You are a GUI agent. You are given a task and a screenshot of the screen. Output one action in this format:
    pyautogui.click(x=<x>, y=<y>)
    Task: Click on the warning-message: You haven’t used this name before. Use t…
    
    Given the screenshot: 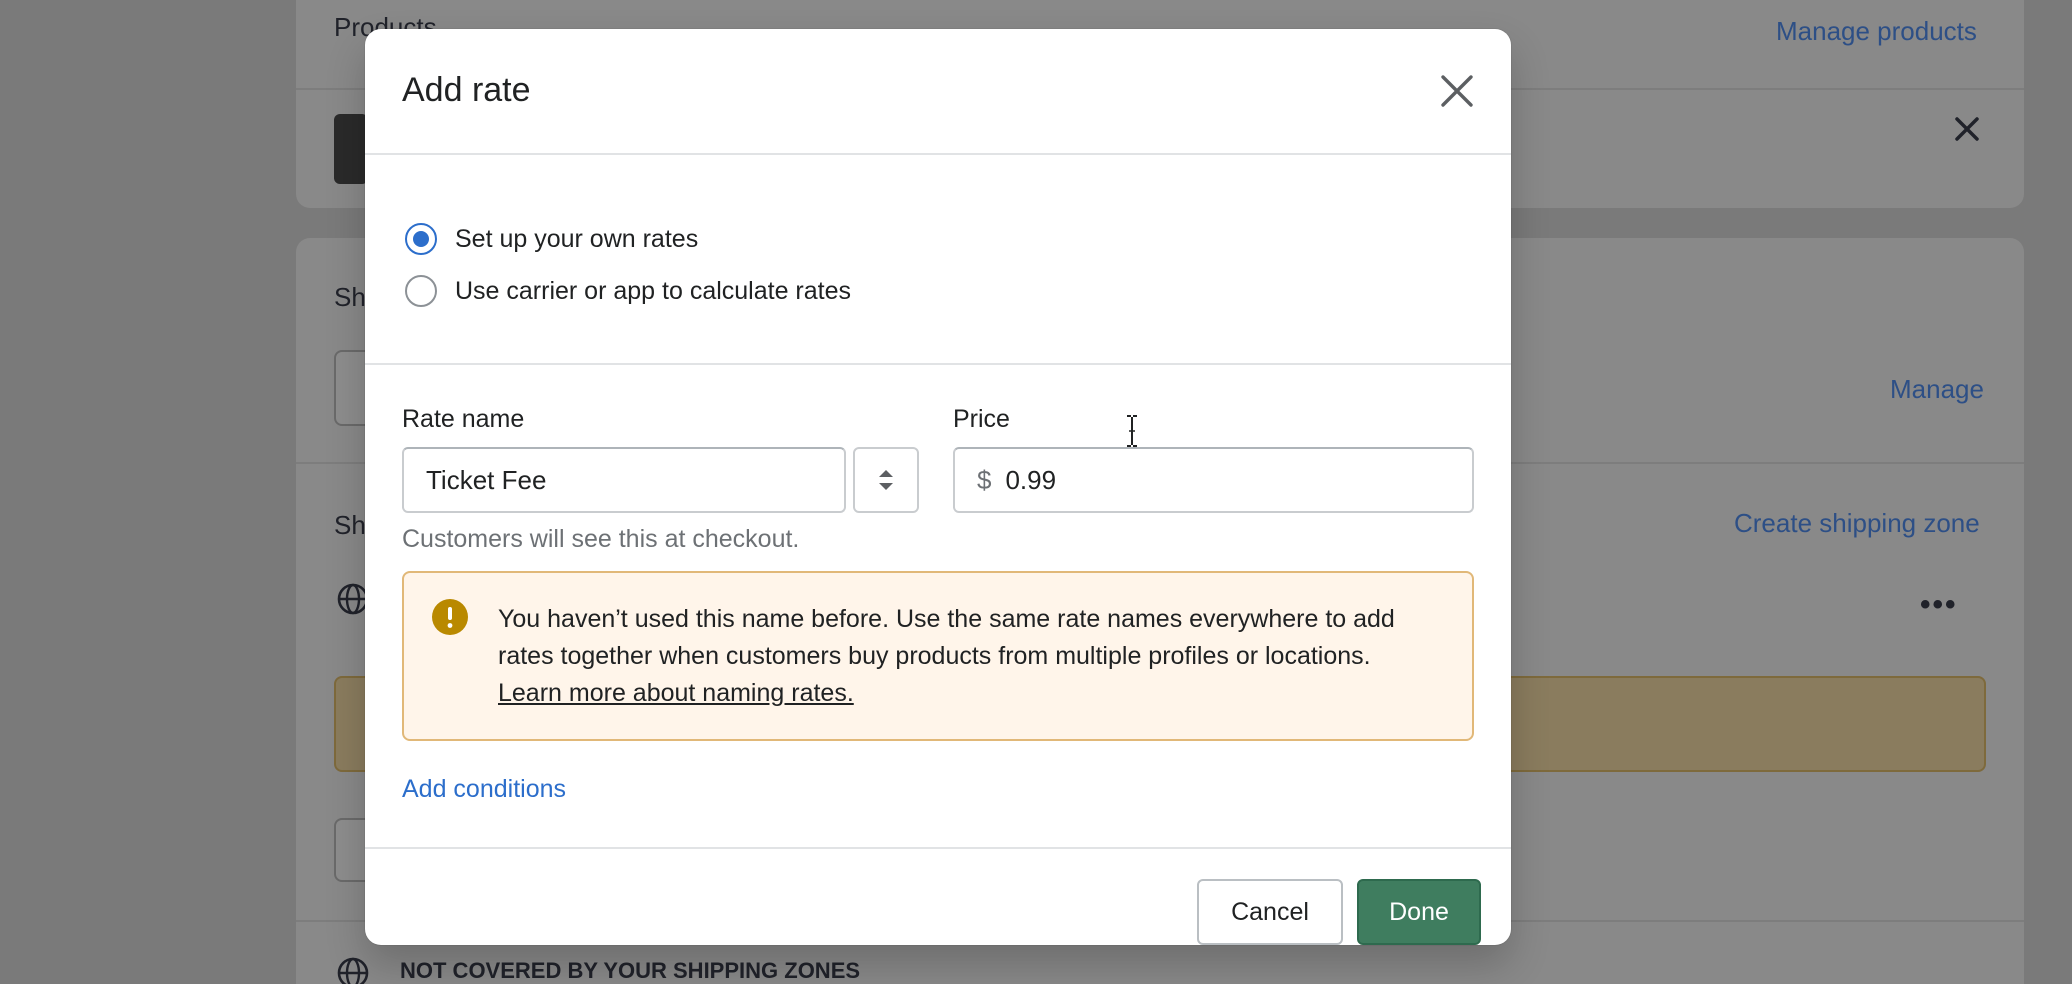 What is the action you would take?
    pyautogui.click(x=946, y=637)
    